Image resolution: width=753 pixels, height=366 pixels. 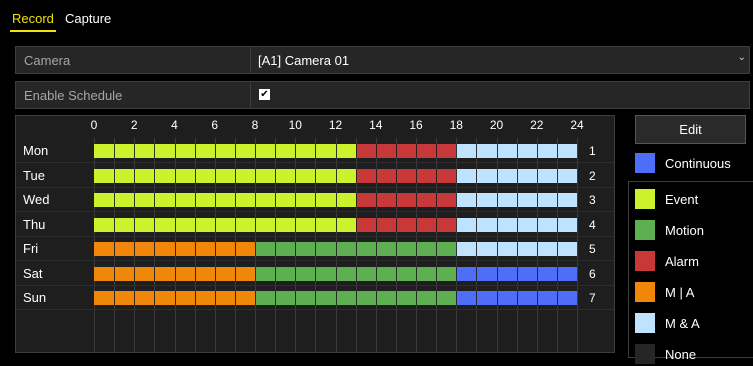 What do you see at coordinates (264, 94) in the screenshot?
I see `enable-schedule-checkbox: ✔` at bounding box center [264, 94].